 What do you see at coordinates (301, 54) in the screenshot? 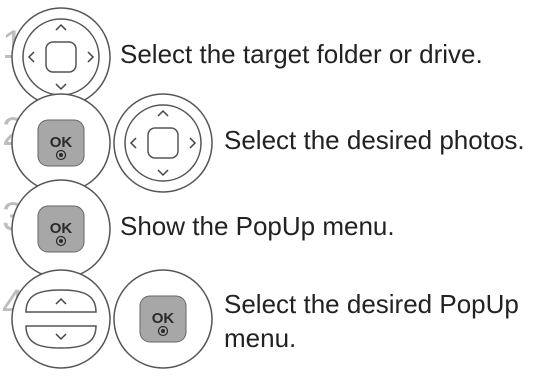
I see `step-1-text: Select the target folder or drive.` at bounding box center [301, 54].